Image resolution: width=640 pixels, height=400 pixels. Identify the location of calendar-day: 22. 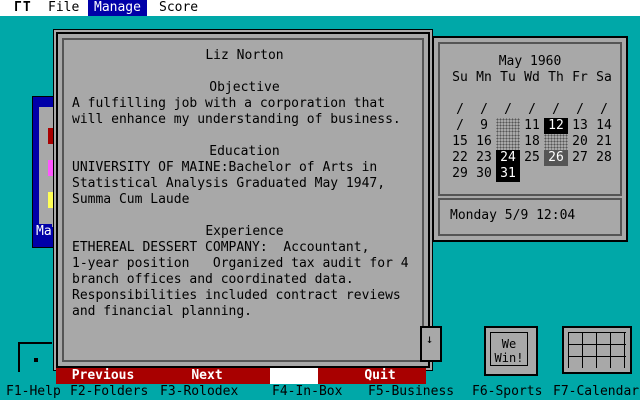
(460, 158).